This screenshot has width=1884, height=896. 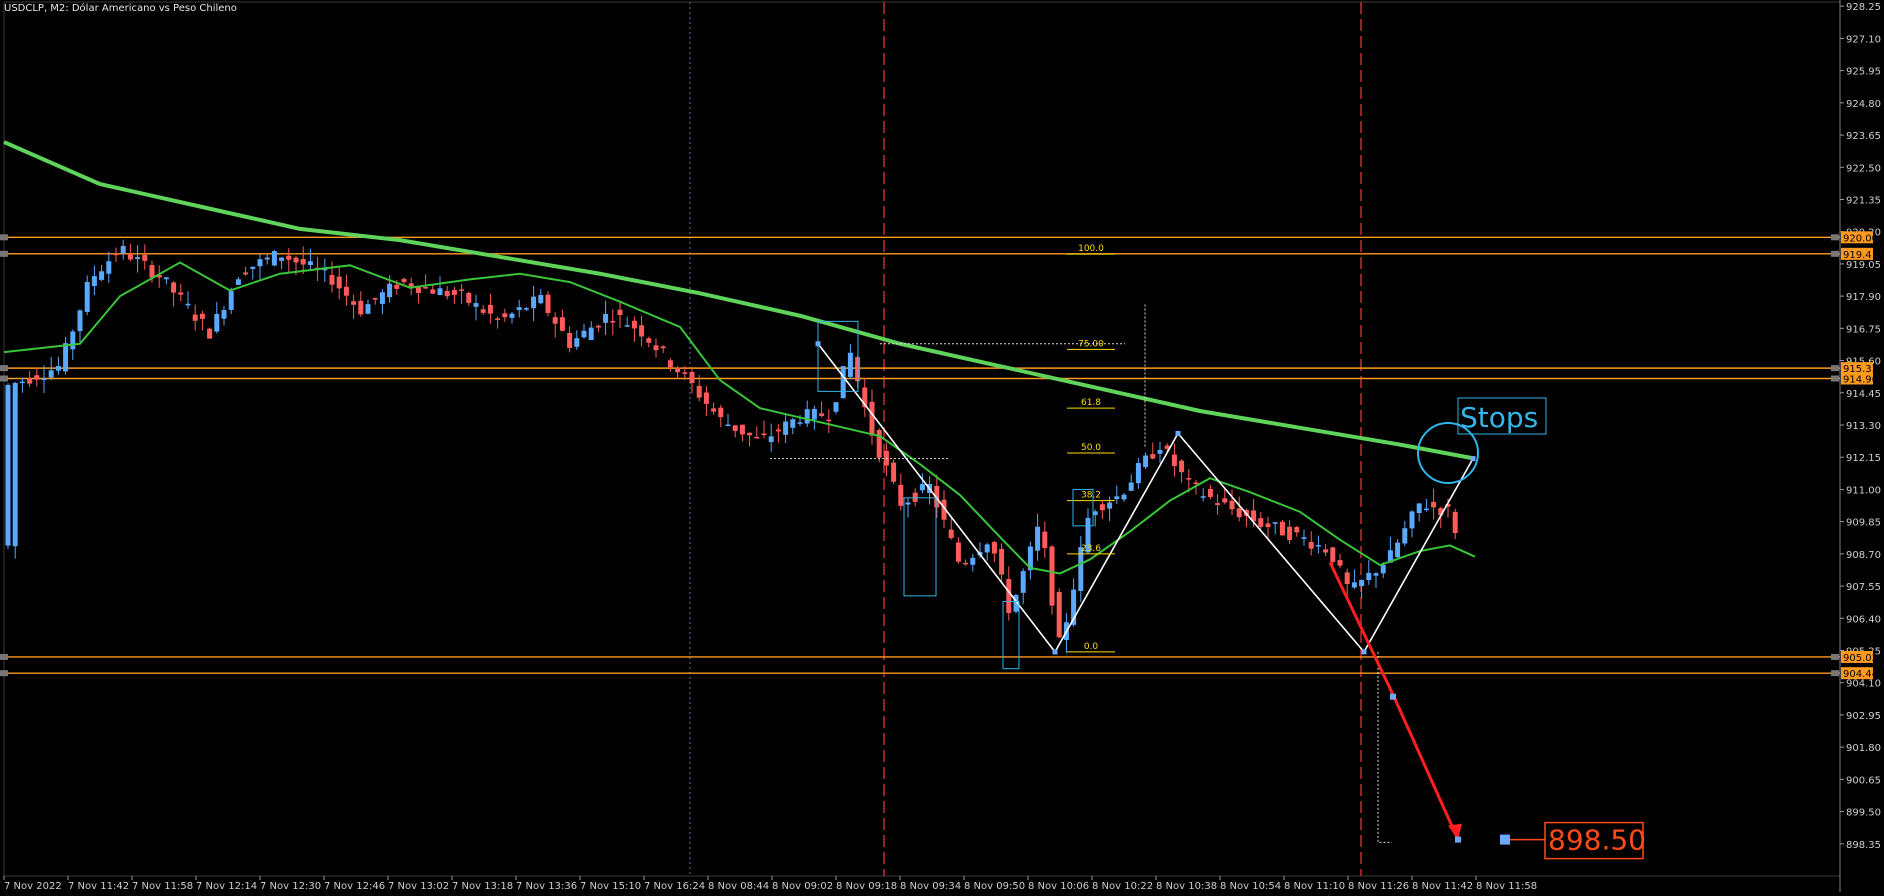 I want to click on level-price-label: 919.41, so click(x=1860, y=255).